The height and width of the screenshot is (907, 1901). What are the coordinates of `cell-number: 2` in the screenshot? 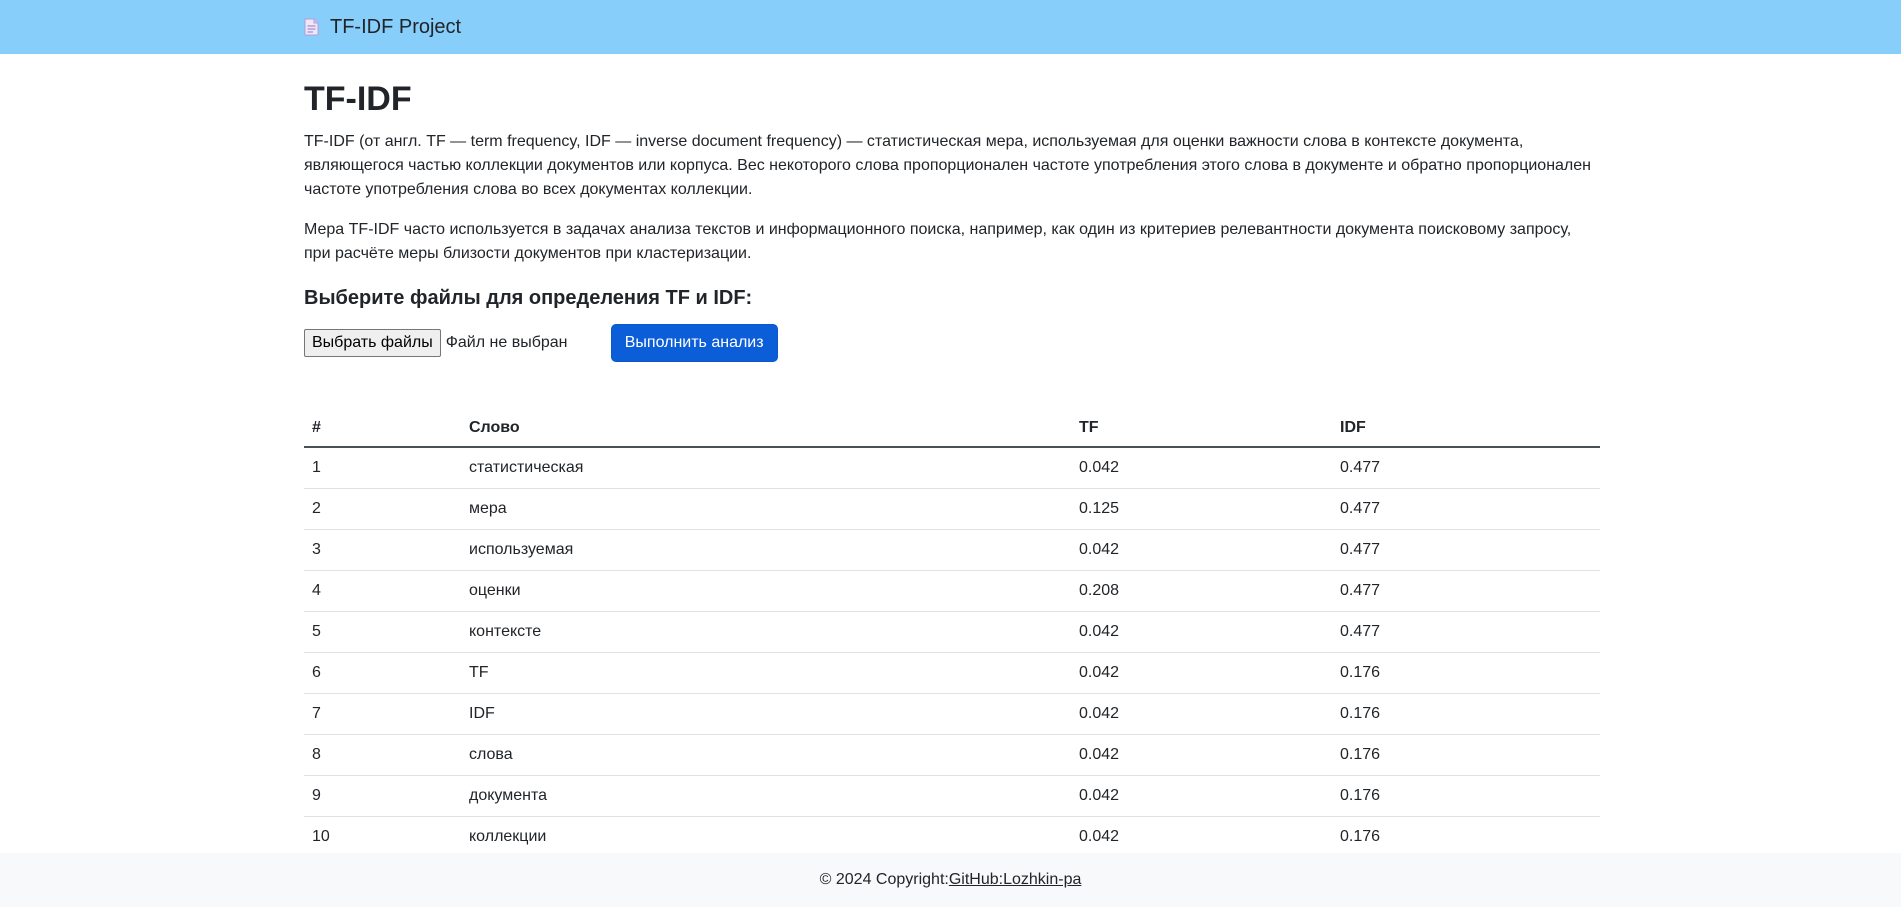 It's located at (382, 509).